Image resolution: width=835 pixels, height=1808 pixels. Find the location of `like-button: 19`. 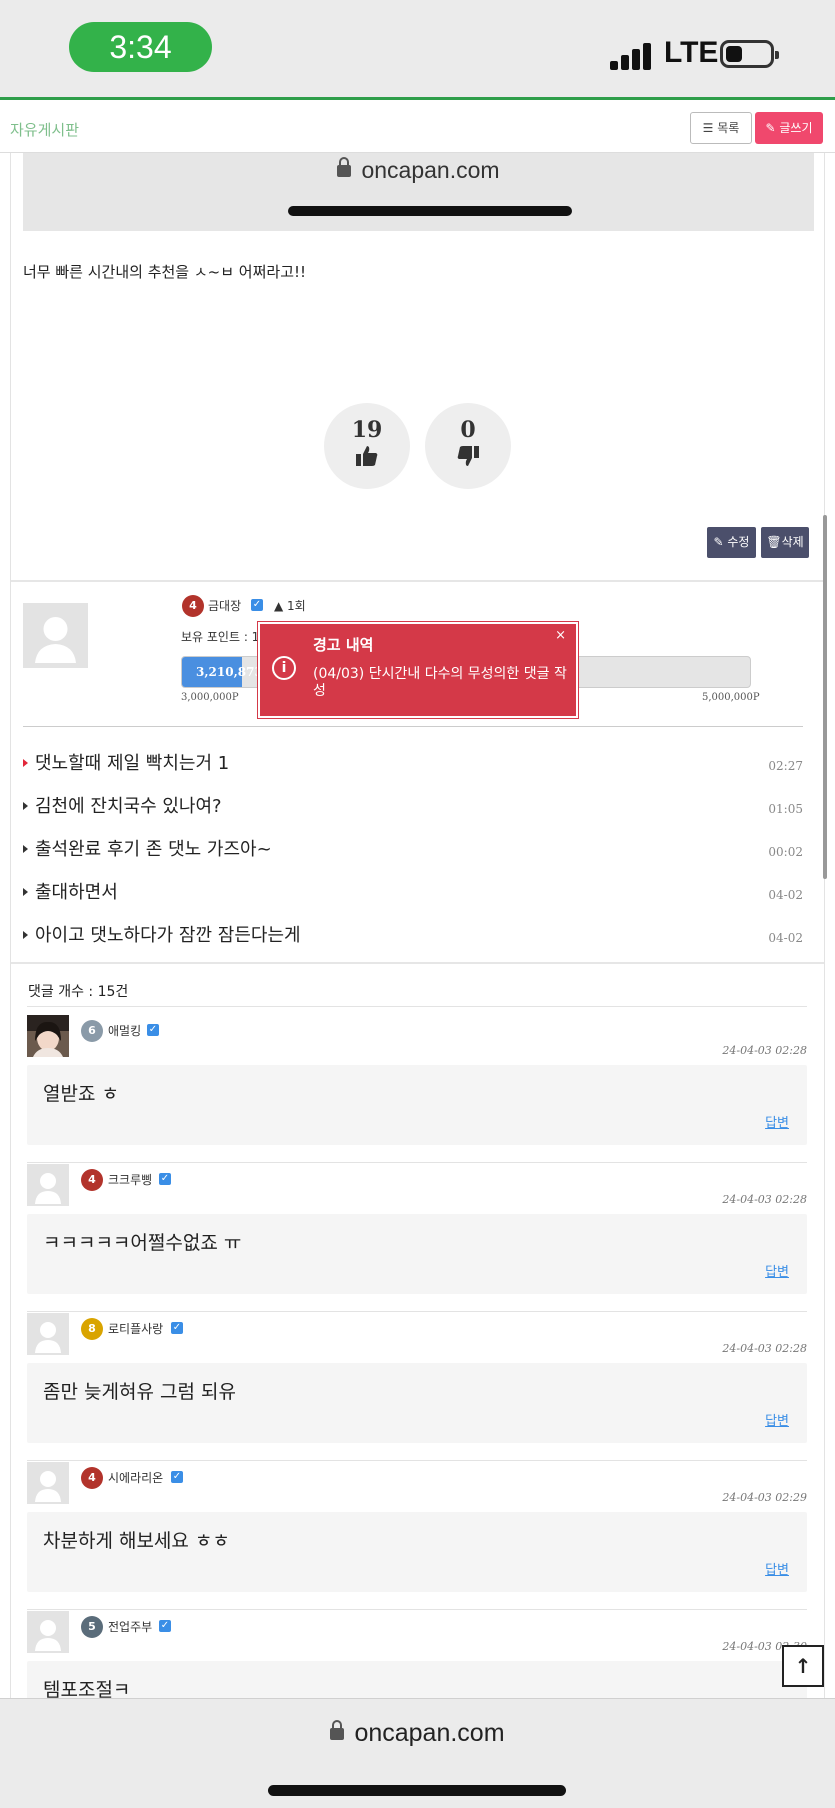

like-button: 19 is located at coordinates (367, 446).